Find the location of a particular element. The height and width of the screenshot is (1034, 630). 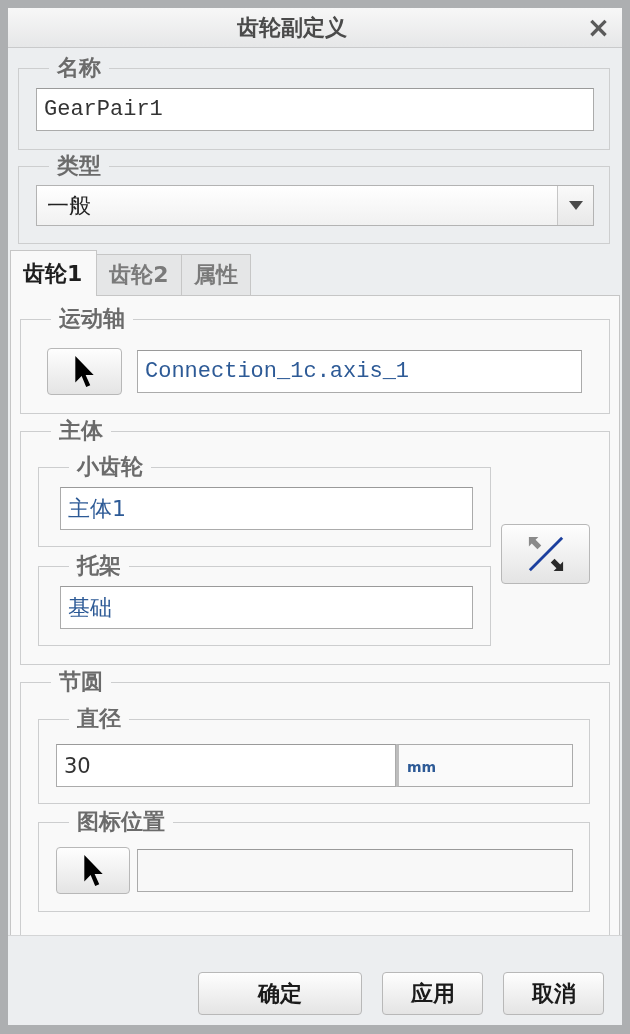

close-button: × is located at coordinates (598, 27).